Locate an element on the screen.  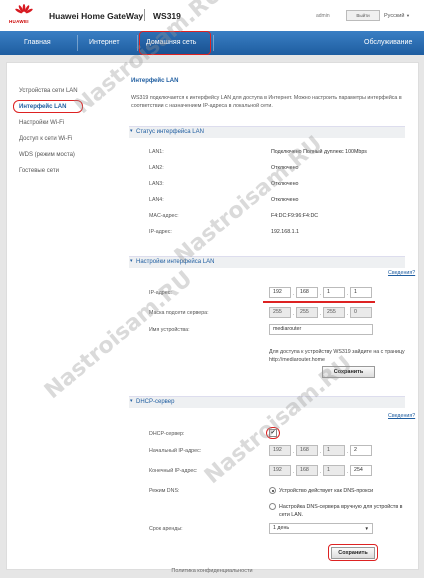
end-ip-octet-3: 1 is located at coordinates (334, 470).